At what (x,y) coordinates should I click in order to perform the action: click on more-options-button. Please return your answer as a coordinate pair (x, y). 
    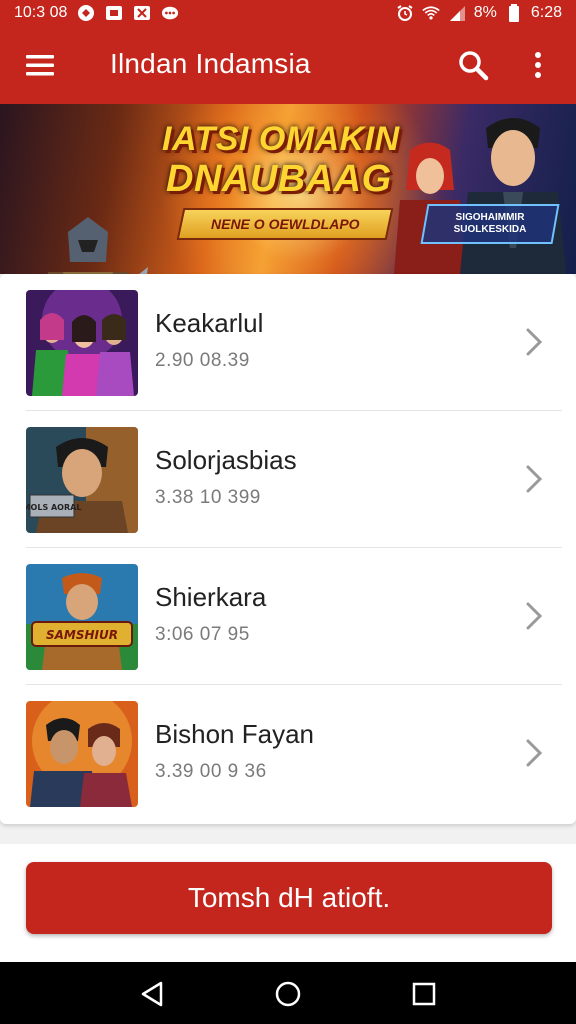
    Looking at the image, I should click on (538, 65).